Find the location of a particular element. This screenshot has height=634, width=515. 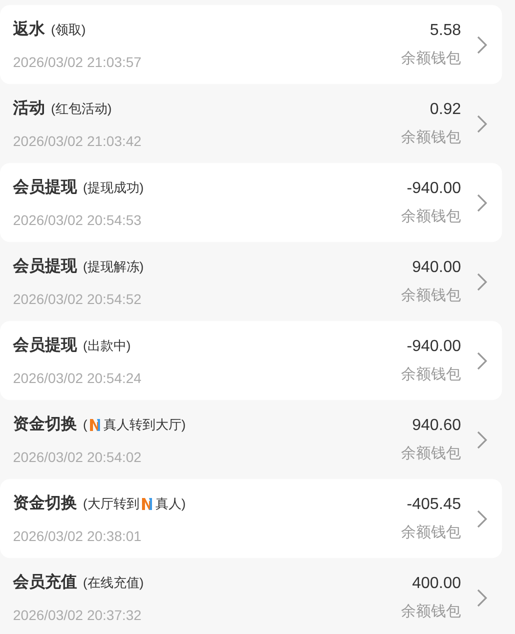

amount: 940.00 is located at coordinates (436, 267).